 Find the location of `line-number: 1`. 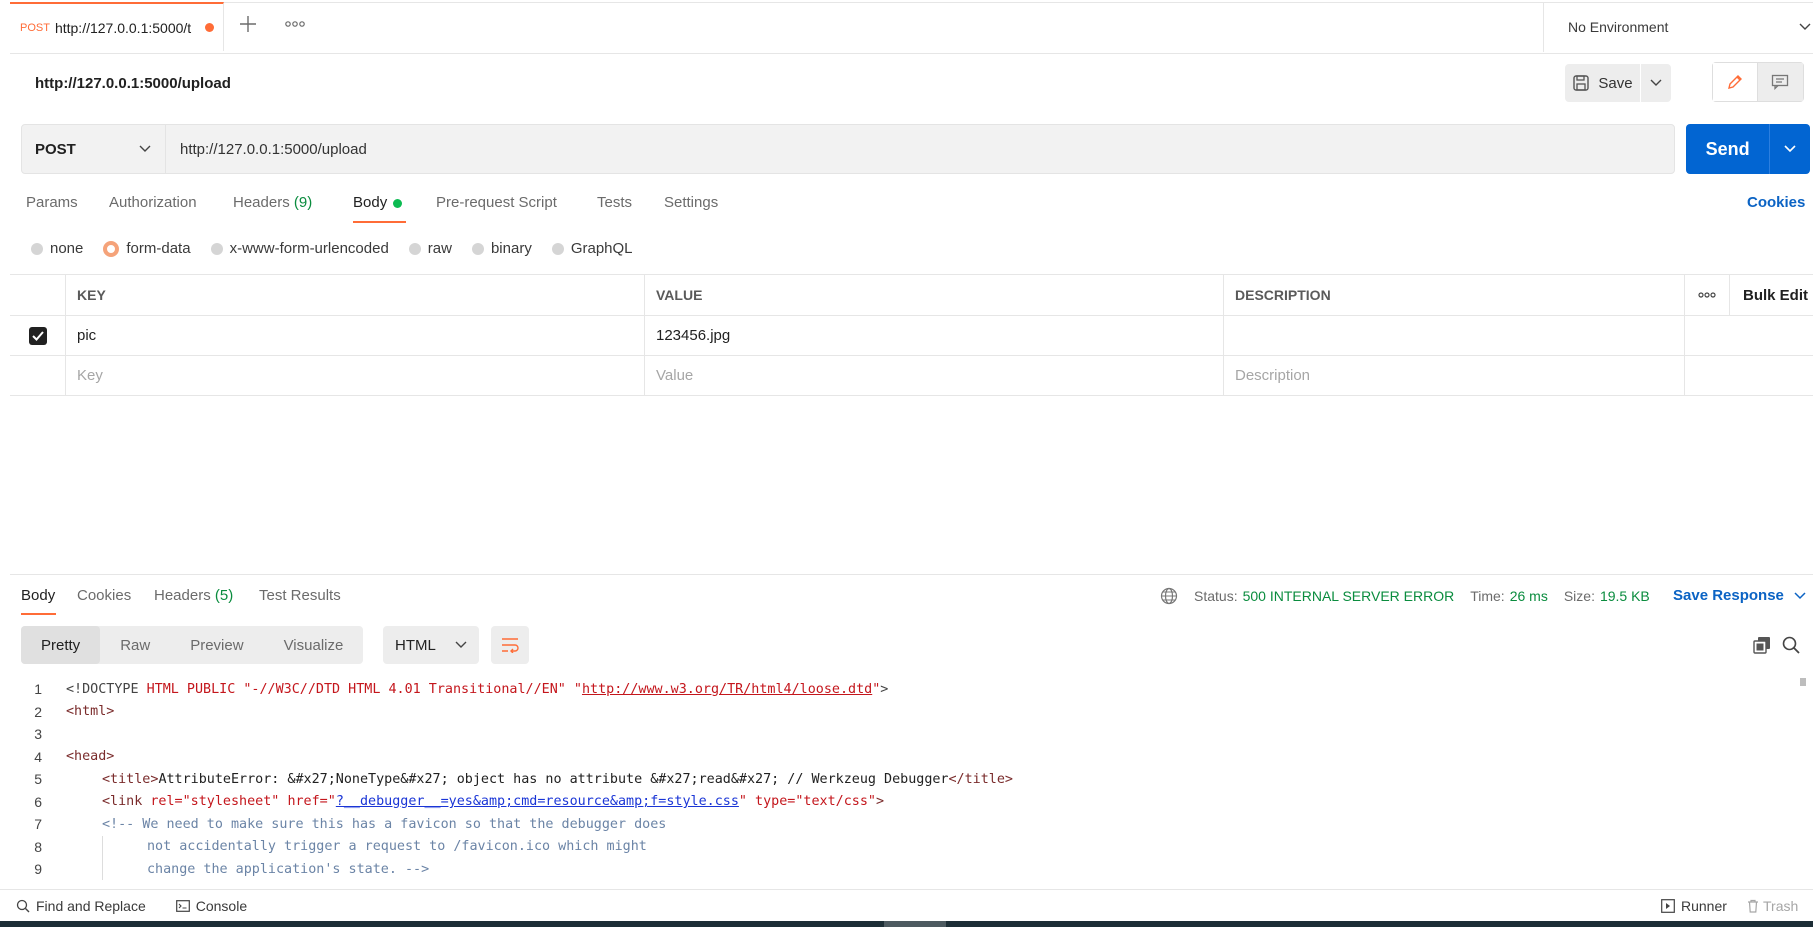

line-number: 1 is located at coordinates (38, 689).